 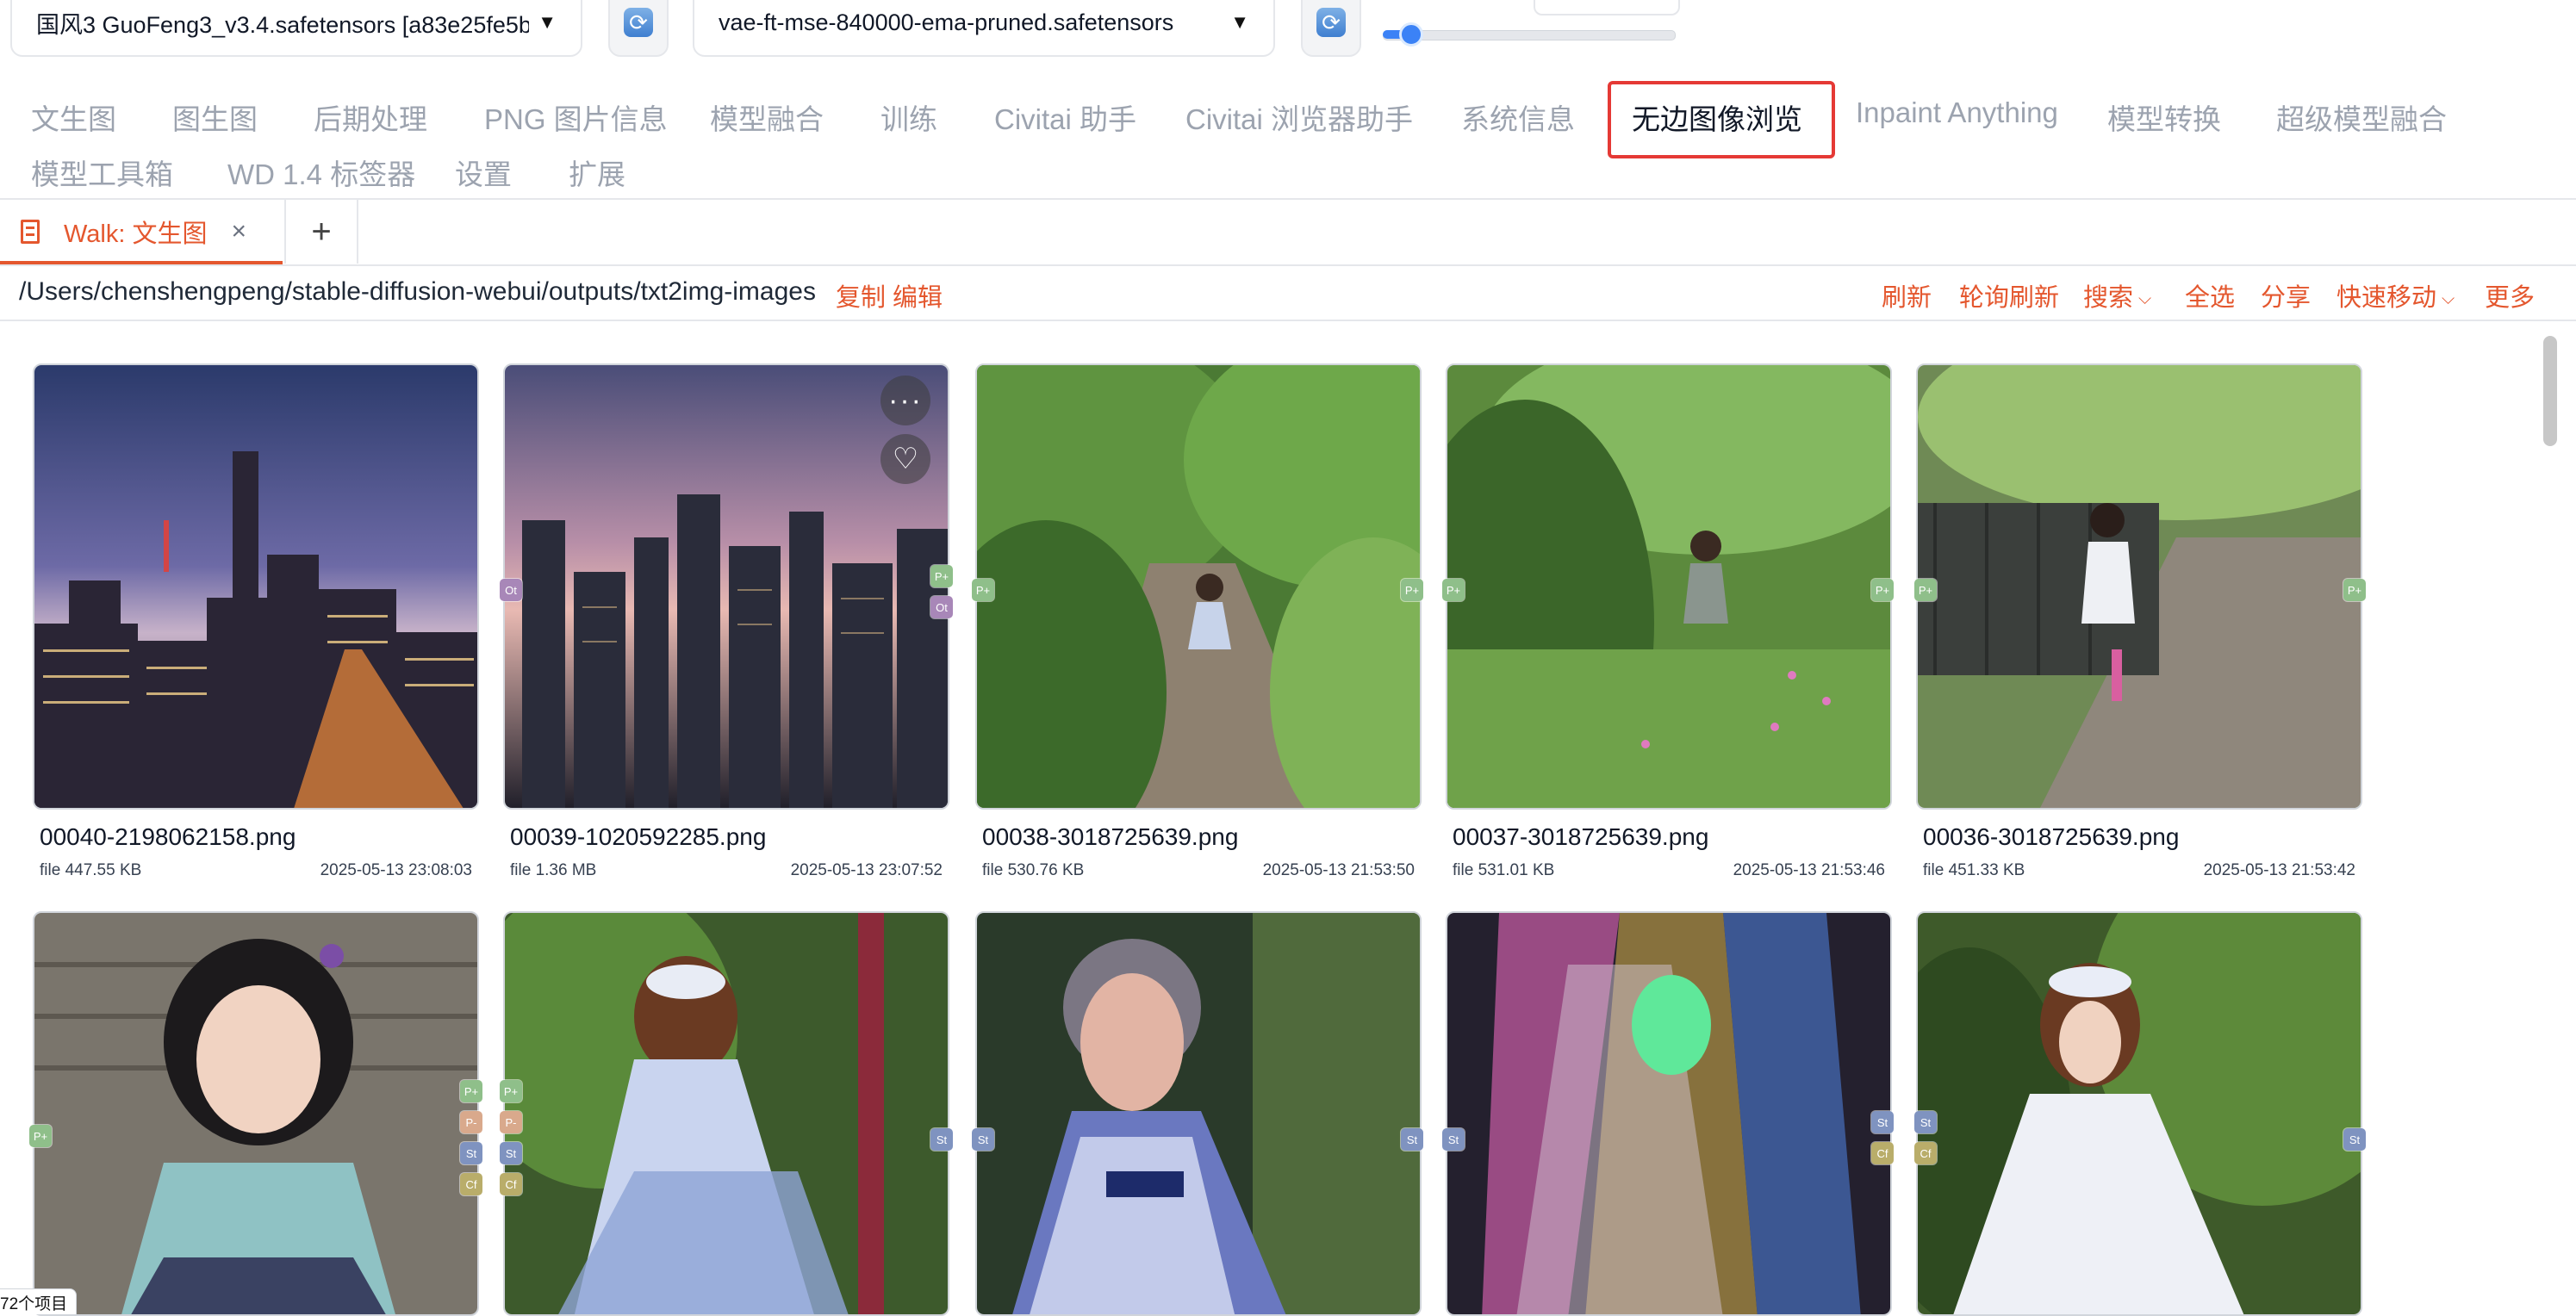 What do you see at coordinates (1722, 119) in the screenshot?
I see `active-tab-highlight` at bounding box center [1722, 119].